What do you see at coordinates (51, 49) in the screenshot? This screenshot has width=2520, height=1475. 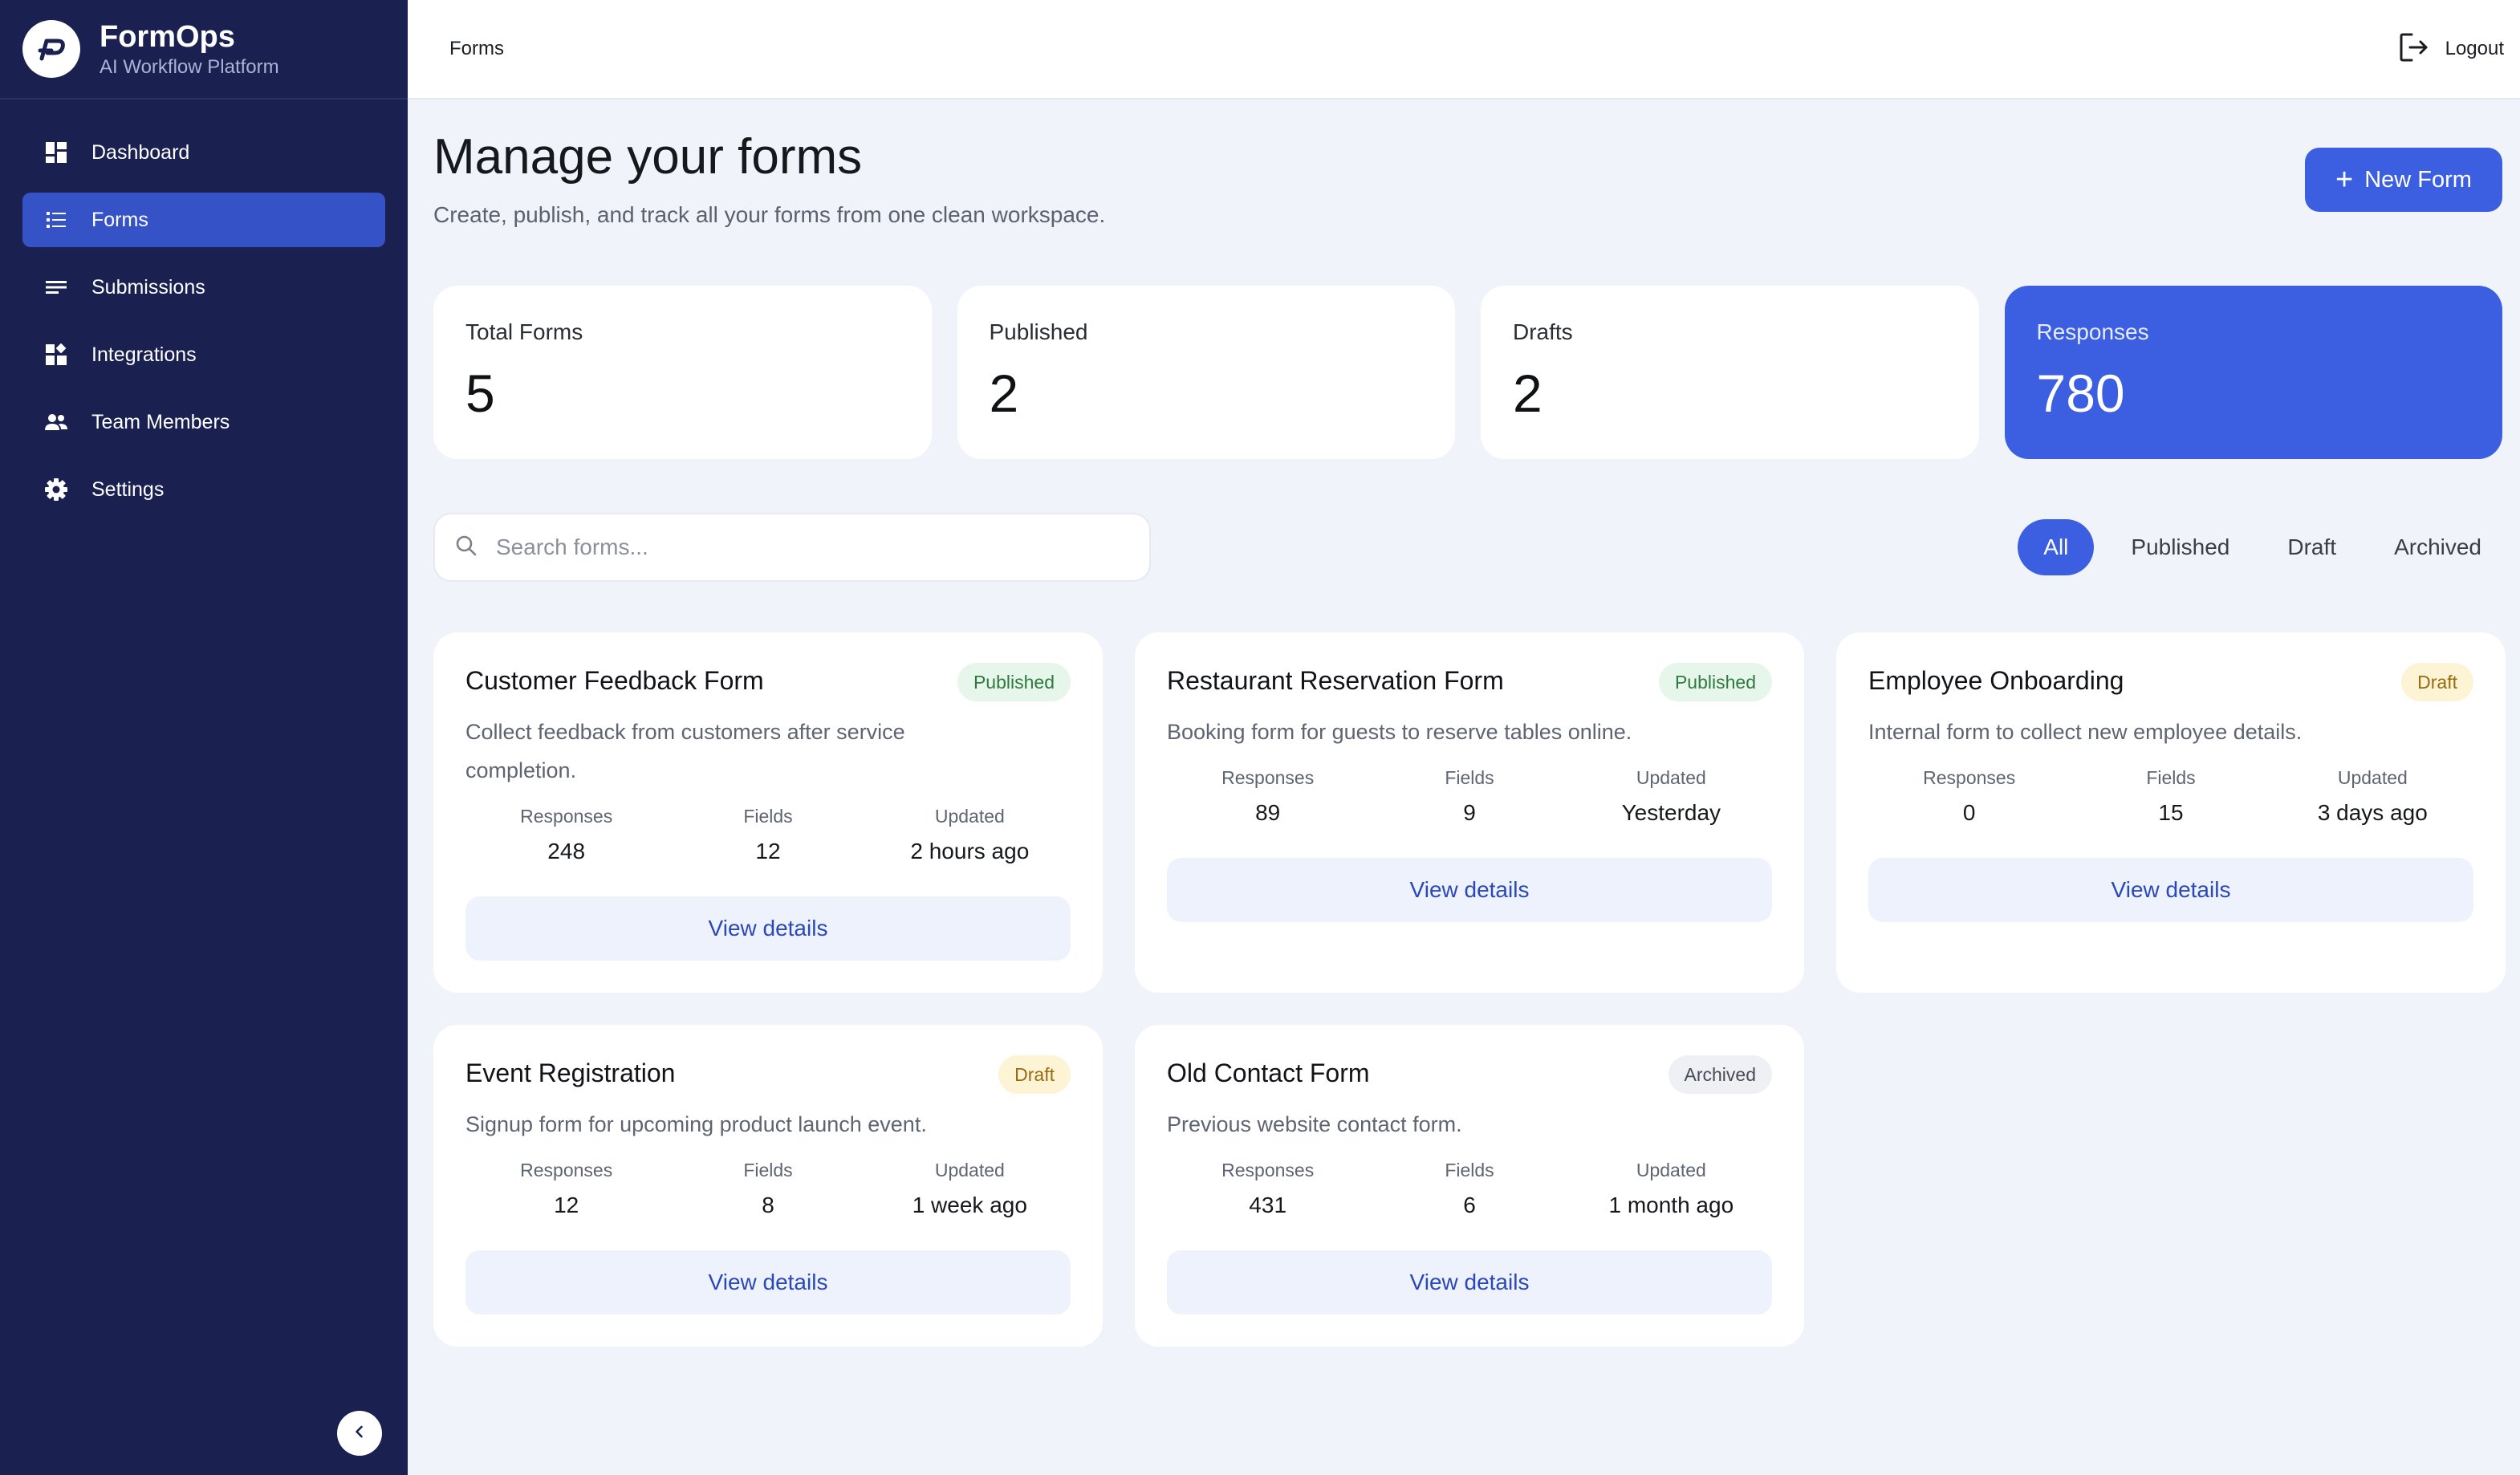 I see `brand-logo` at bounding box center [51, 49].